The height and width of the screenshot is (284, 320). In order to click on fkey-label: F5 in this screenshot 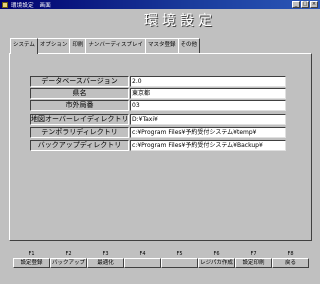, I will do `click(179, 254)`.